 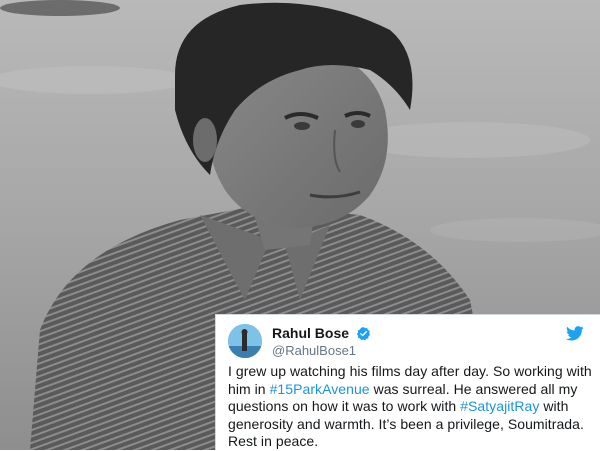 I want to click on verified-badge-icon, so click(x=364, y=334).